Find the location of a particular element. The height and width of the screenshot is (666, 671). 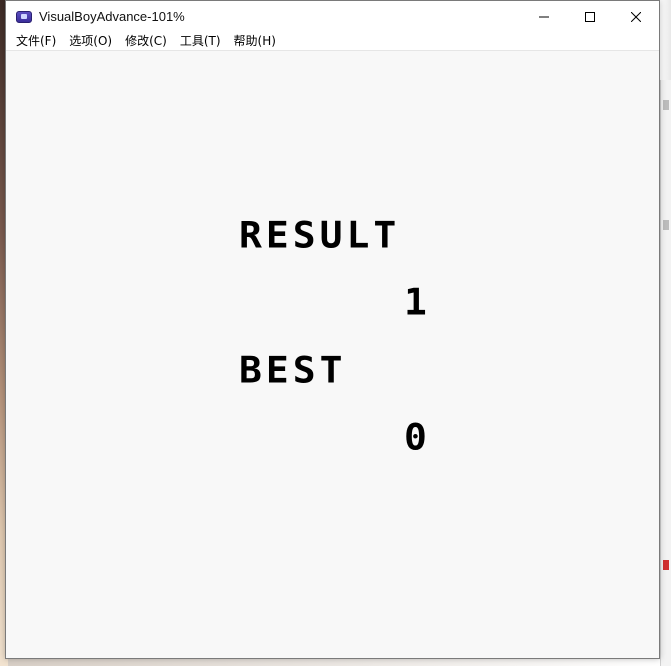

background-window-edge is located at coordinates (665, 373).